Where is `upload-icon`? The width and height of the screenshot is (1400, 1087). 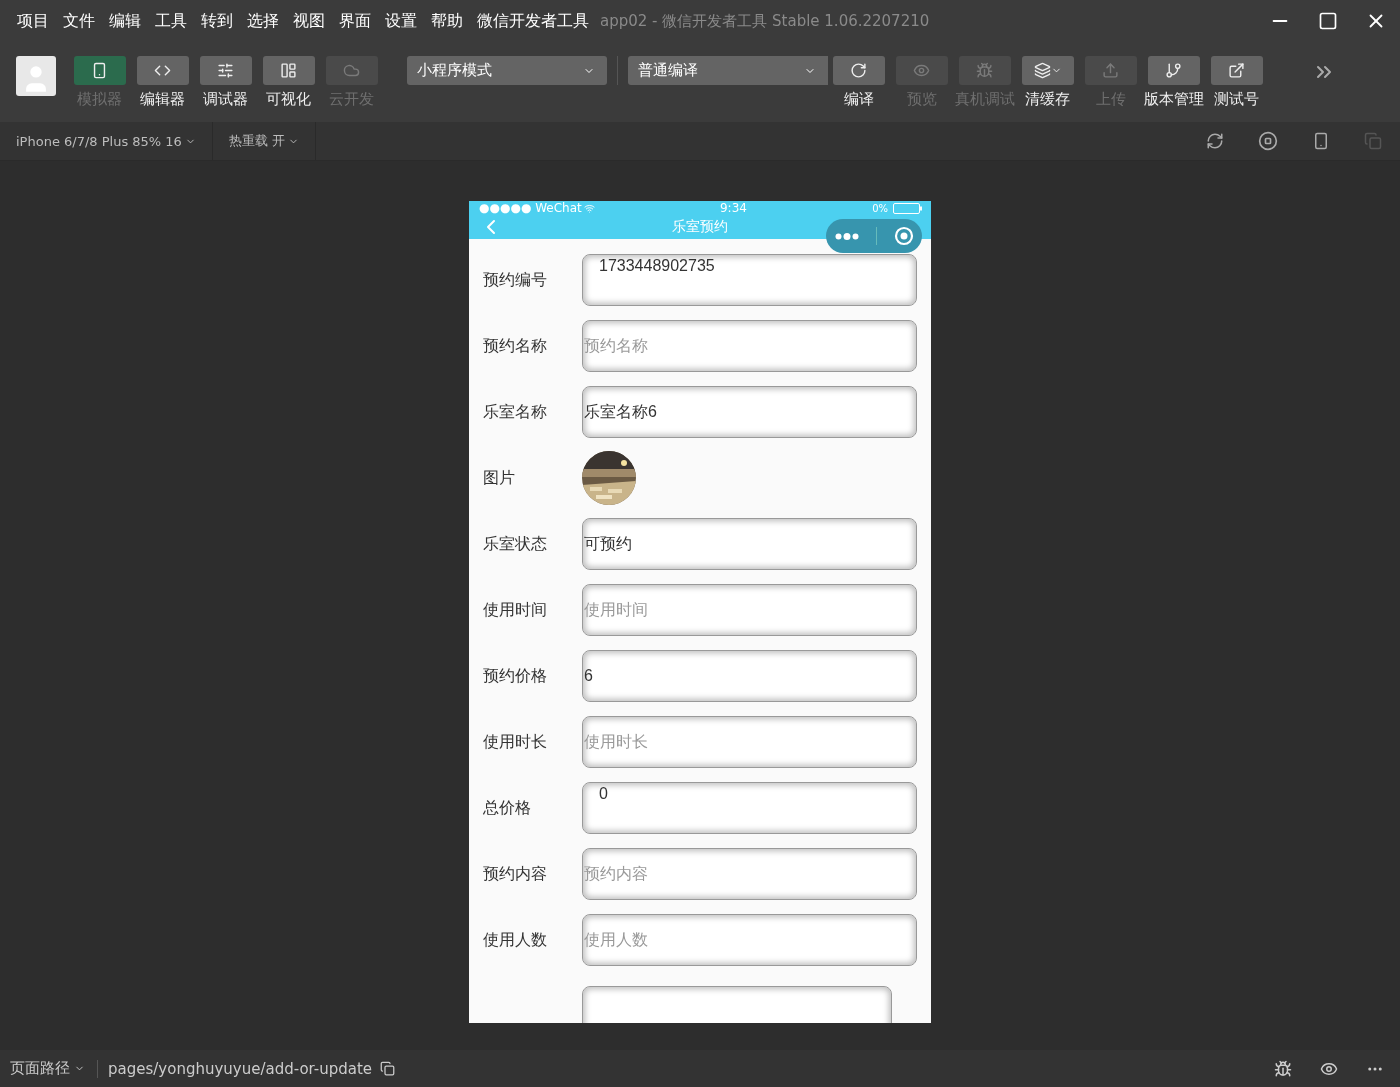 upload-icon is located at coordinates (1110, 70).